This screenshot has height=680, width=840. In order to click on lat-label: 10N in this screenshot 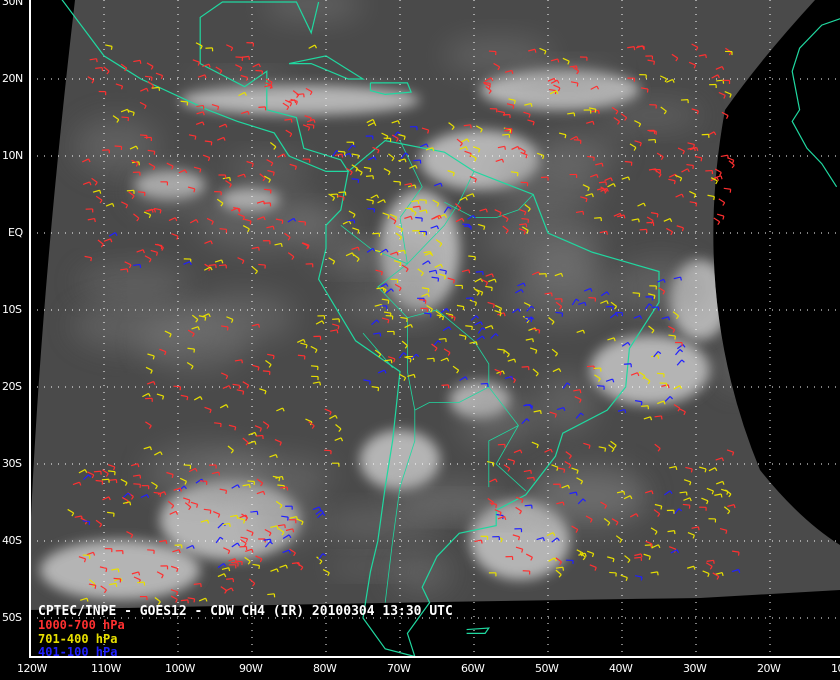, I will do `click(12, 155)`.